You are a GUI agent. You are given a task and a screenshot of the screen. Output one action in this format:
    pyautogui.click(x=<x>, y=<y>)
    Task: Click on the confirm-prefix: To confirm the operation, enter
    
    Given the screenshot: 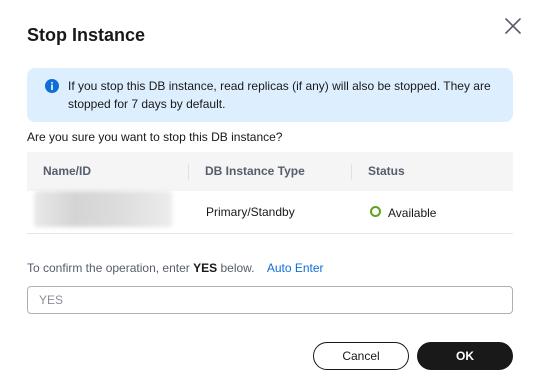 What is the action you would take?
    pyautogui.click(x=108, y=268)
    